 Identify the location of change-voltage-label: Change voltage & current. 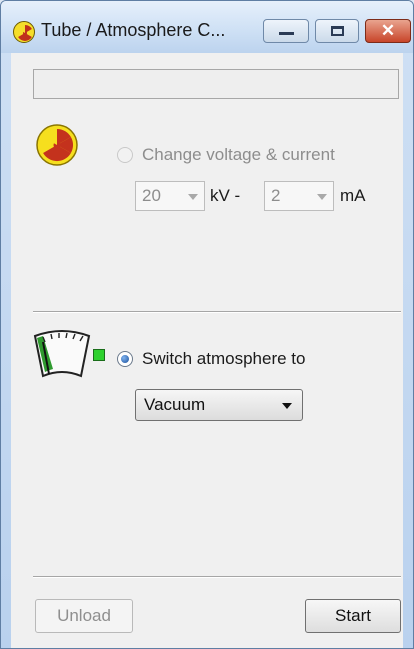
(238, 154).